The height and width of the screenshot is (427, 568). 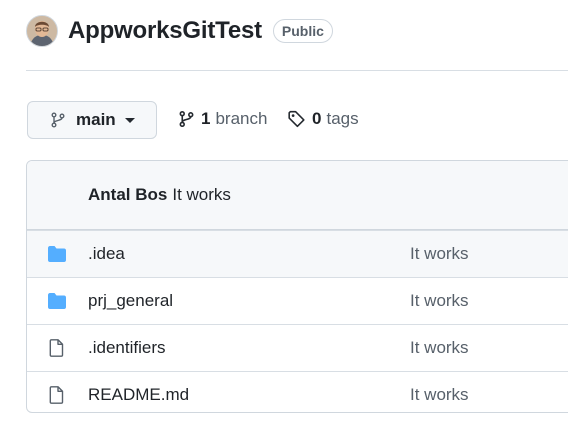 I want to click on visibility-badge: Public, so click(x=302, y=31).